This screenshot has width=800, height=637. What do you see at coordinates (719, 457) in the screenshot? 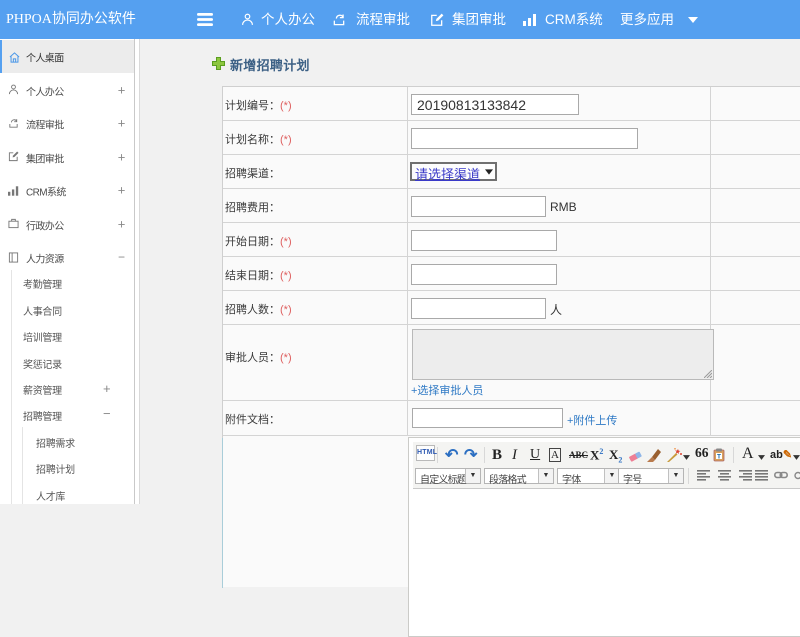
I see `svg-text: T` at bounding box center [719, 457].